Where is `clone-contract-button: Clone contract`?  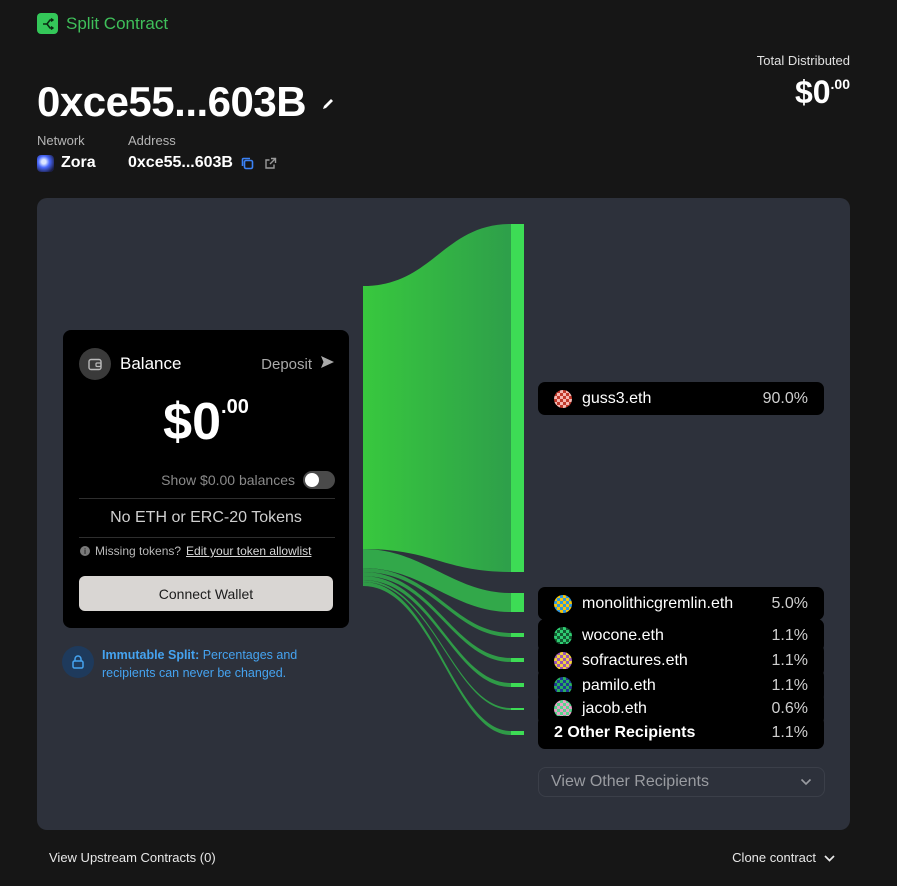
clone-contract-button: Clone contract is located at coordinates (783, 857).